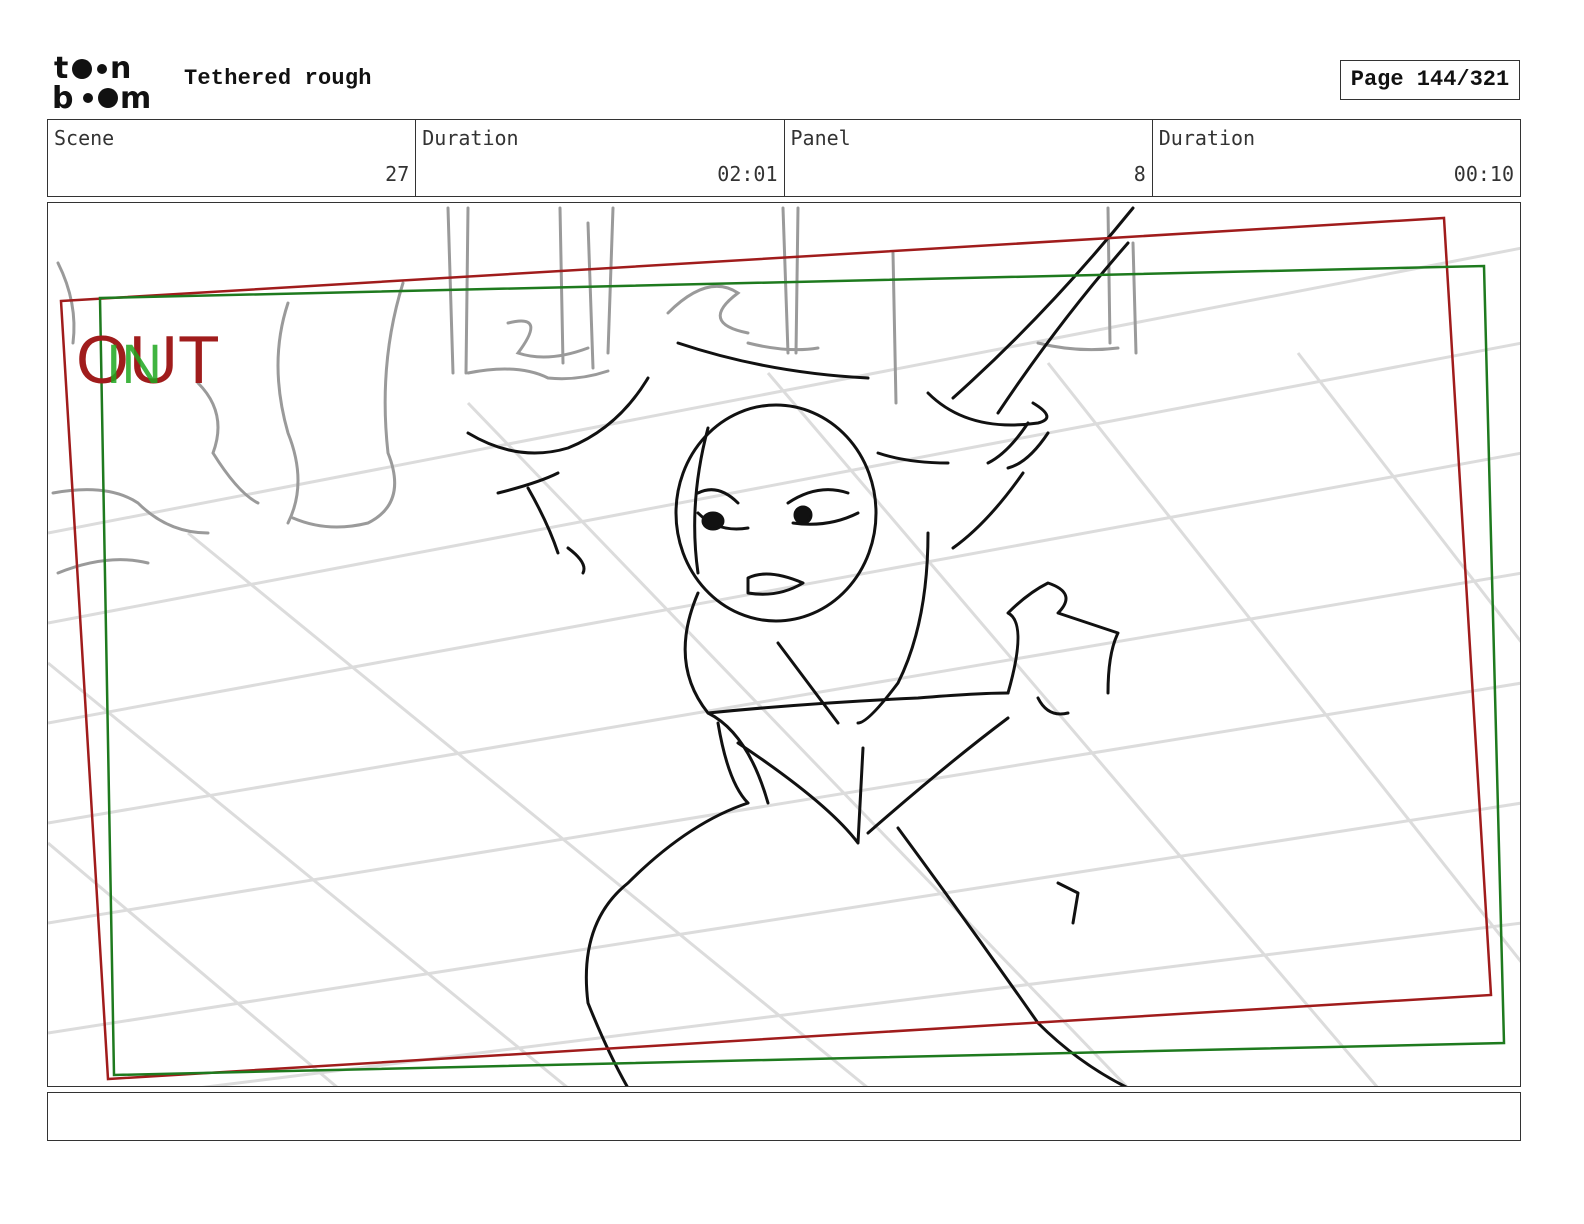 Image resolution: width=1584 pixels, height=1224 pixels. Describe the element at coordinates (278, 78) in the screenshot. I see `storyboard-title: Tethered rough` at that location.